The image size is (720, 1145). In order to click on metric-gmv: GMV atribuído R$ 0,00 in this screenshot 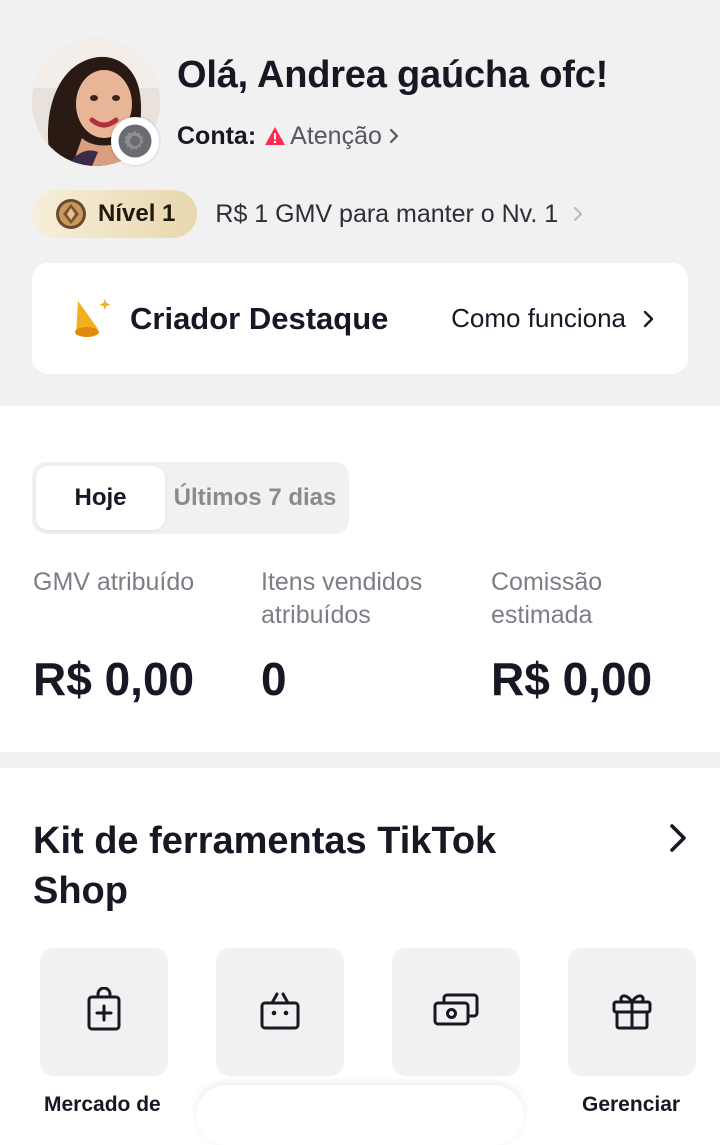, I will do `click(140, 635)`.